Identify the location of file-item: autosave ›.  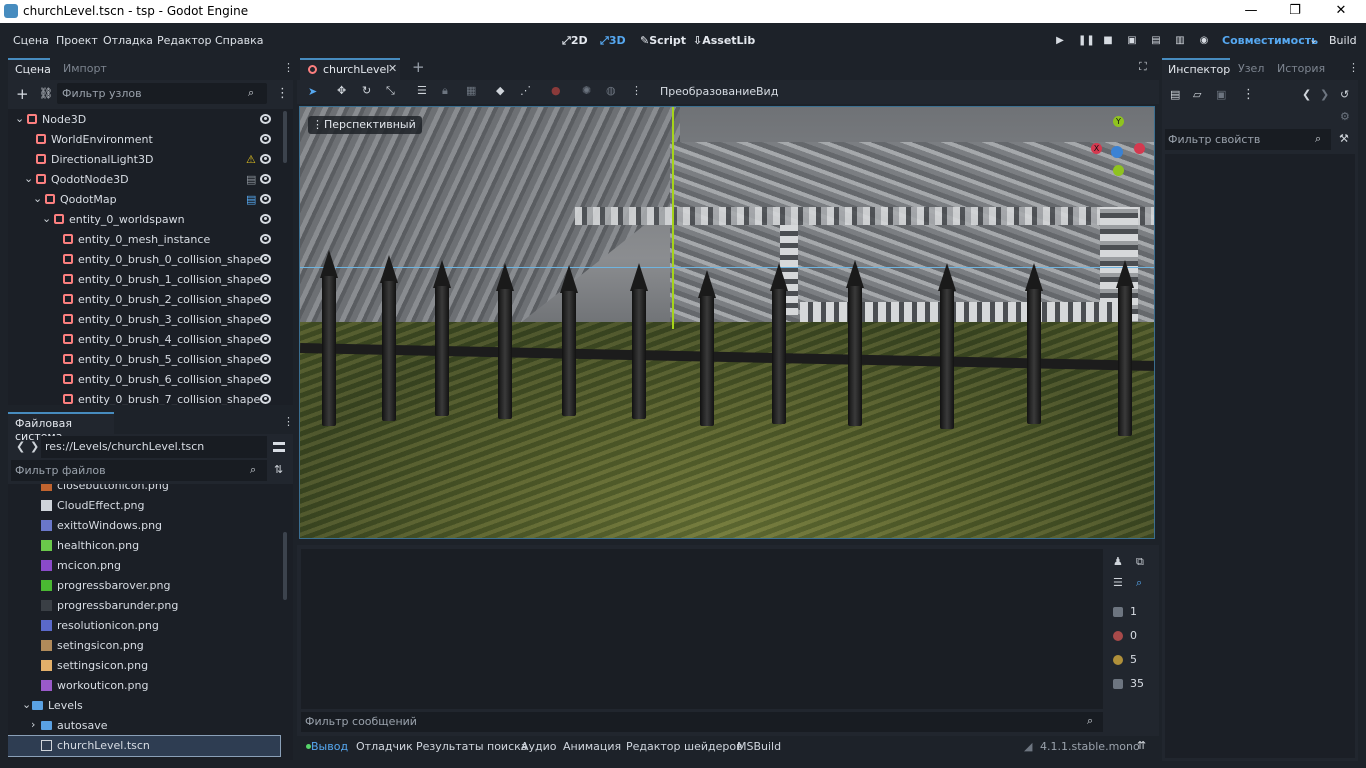
(144, 726).